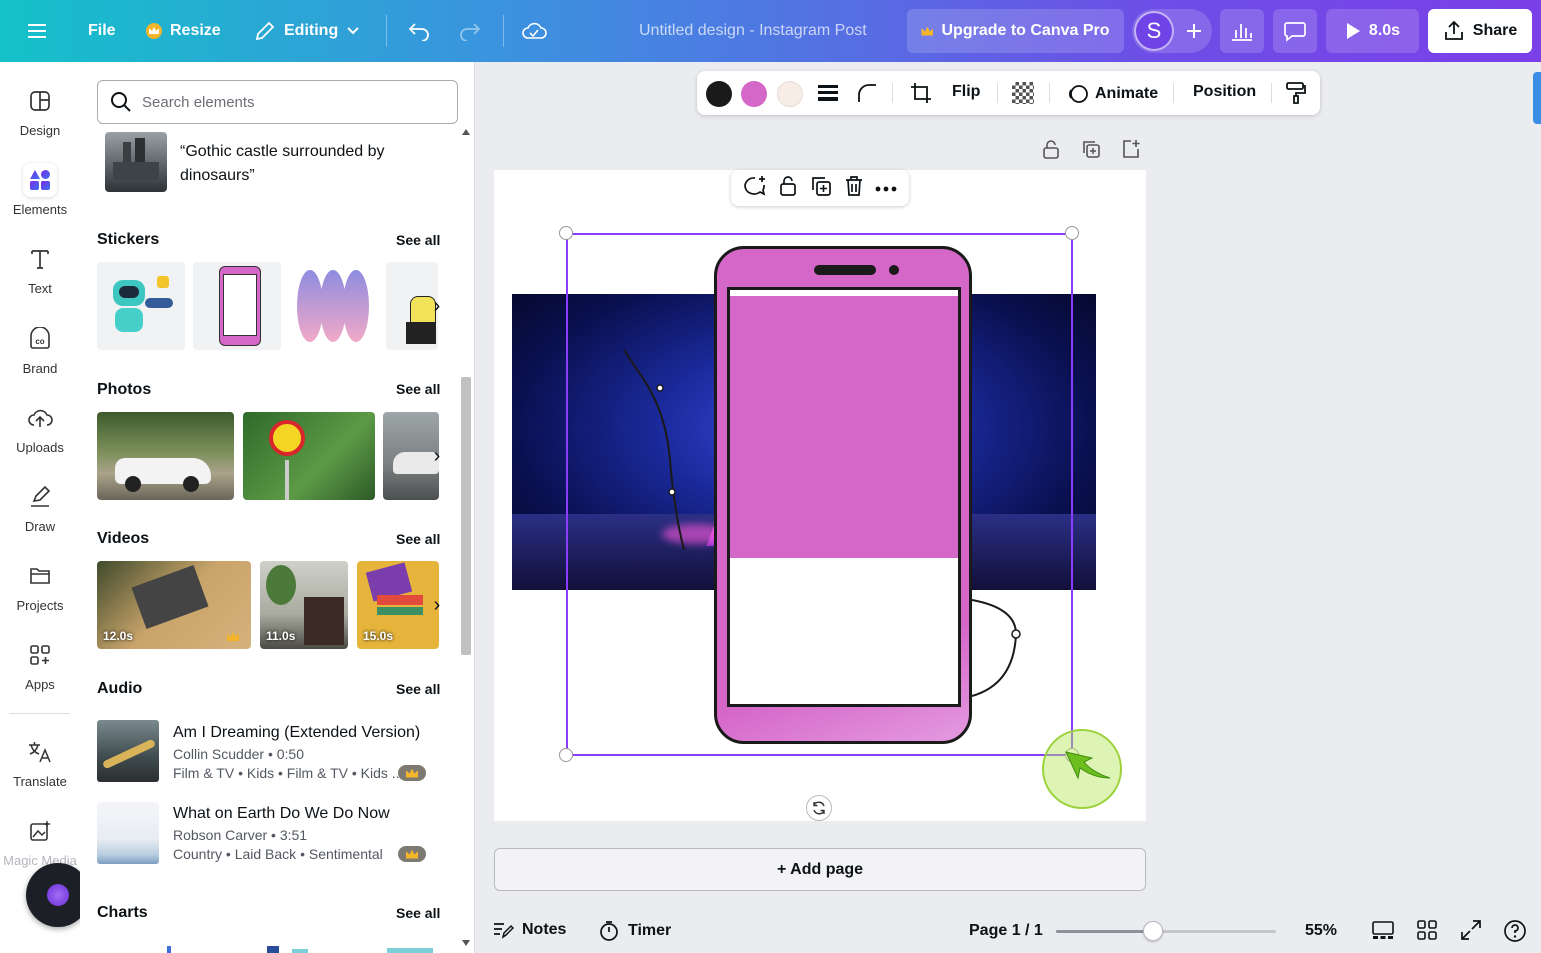 This screenshot has width=1541, height=953. I want to click on search-input, so click(292, 102).